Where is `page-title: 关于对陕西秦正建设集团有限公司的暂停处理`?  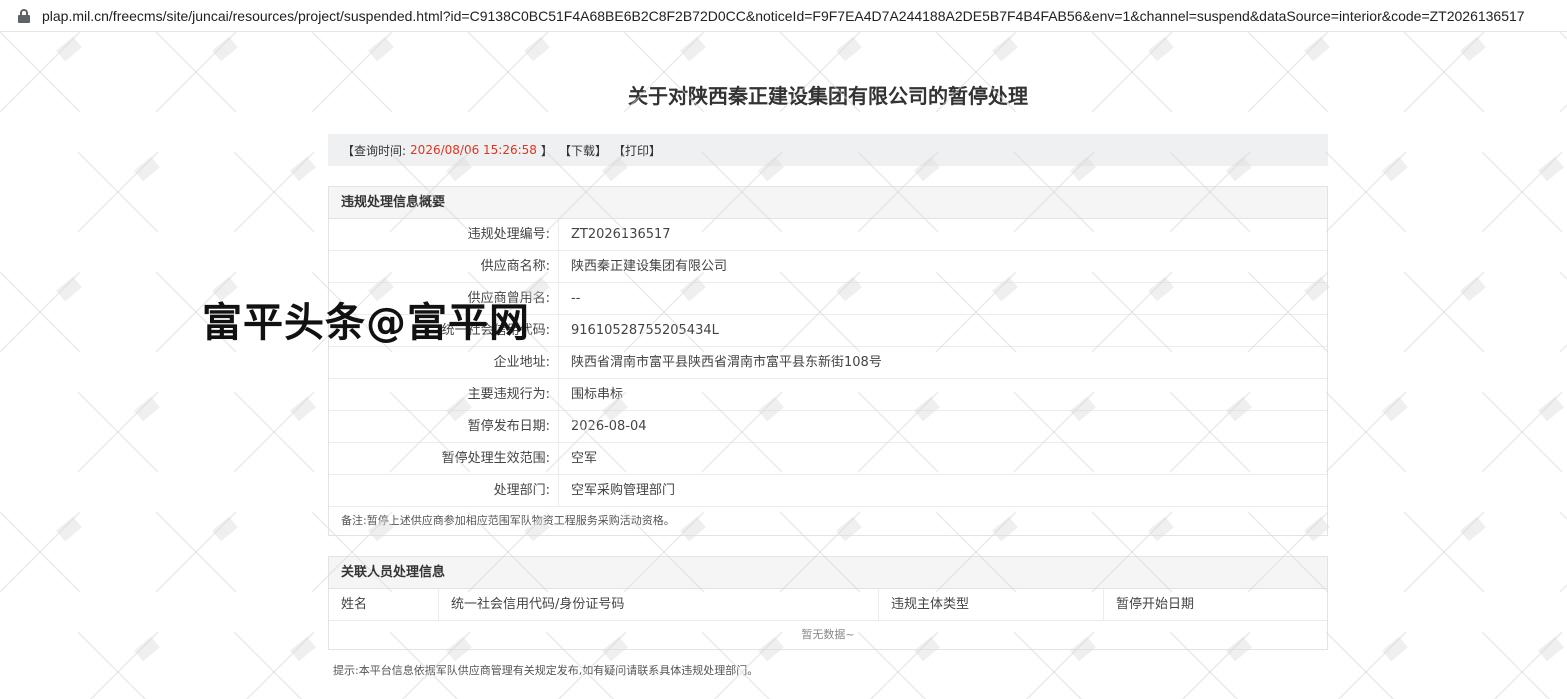 page-title: 关于对陕西秦正建设集团有限公司的暂停处理 is located at coordinates (828, 96).